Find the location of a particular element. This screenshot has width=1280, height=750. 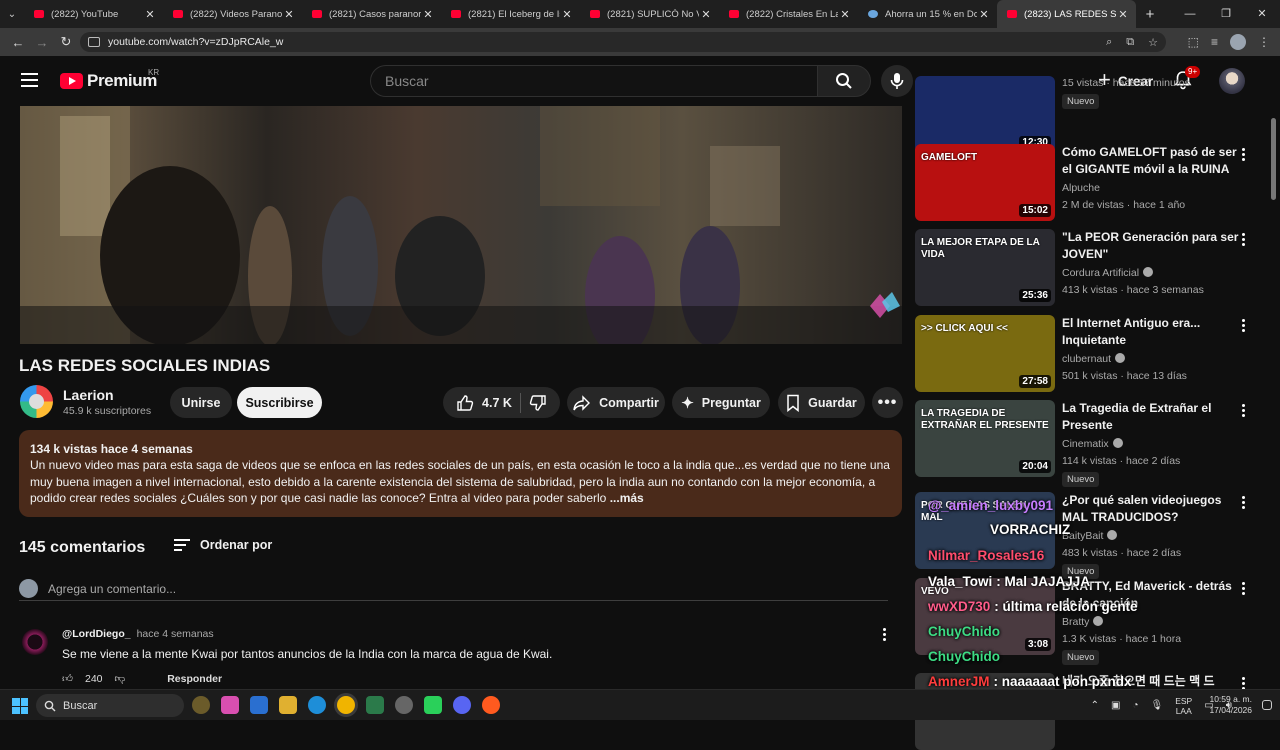

thumbs-down-icon is located at coordinates (538, 403).